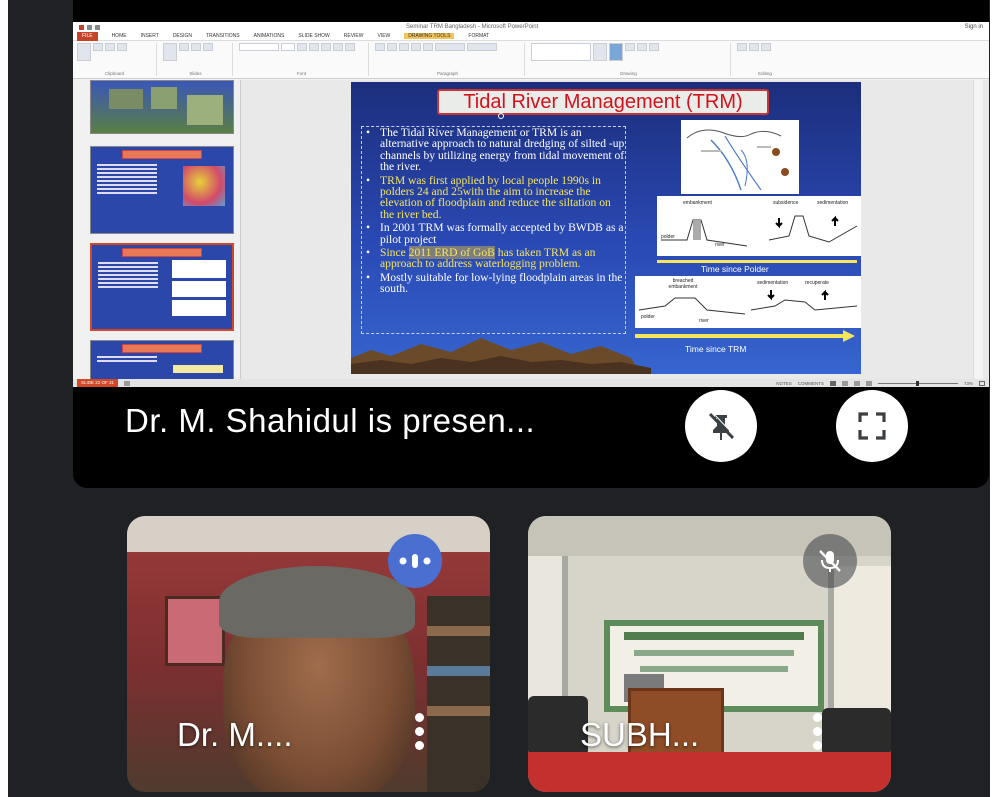  Describe the element at coordinates (868, 383) in the screenshot. I see `slideshow-view-icon` at that location.